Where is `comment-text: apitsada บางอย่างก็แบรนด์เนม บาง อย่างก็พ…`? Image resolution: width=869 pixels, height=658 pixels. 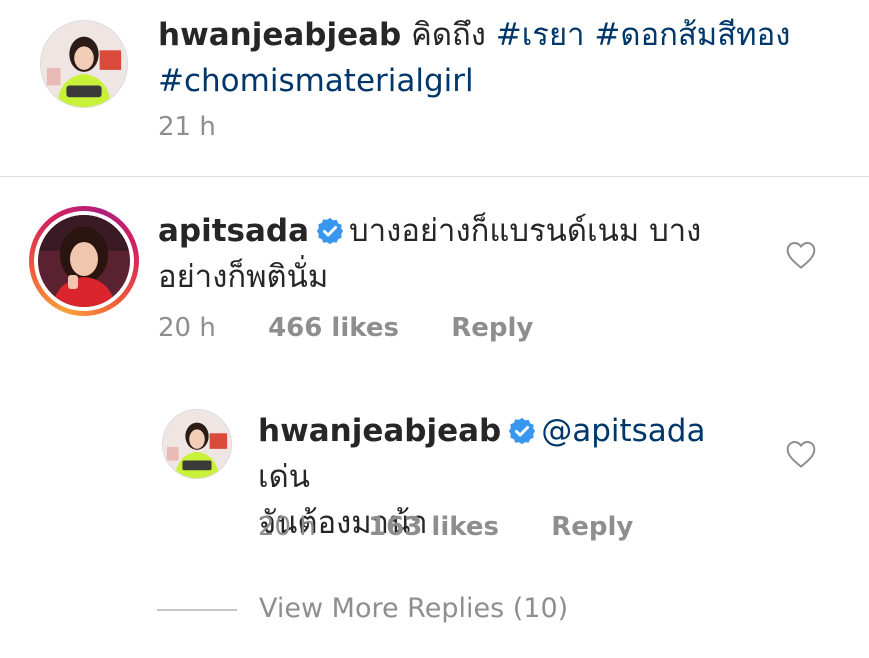 comment-text: apitsada บางอย่างก็แบรนด์เนม บาง อย่างก็พ… is located at coordinates (458, 254).